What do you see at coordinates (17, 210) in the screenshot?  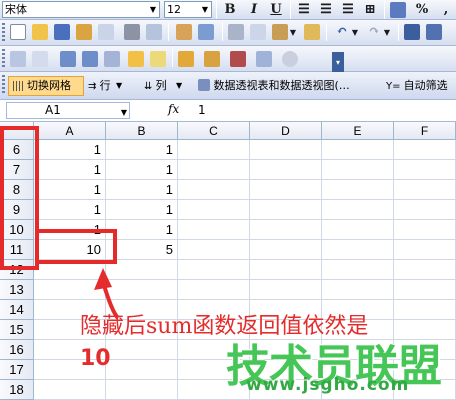 I see `row-header: 9` at bounding box center [17, 210].